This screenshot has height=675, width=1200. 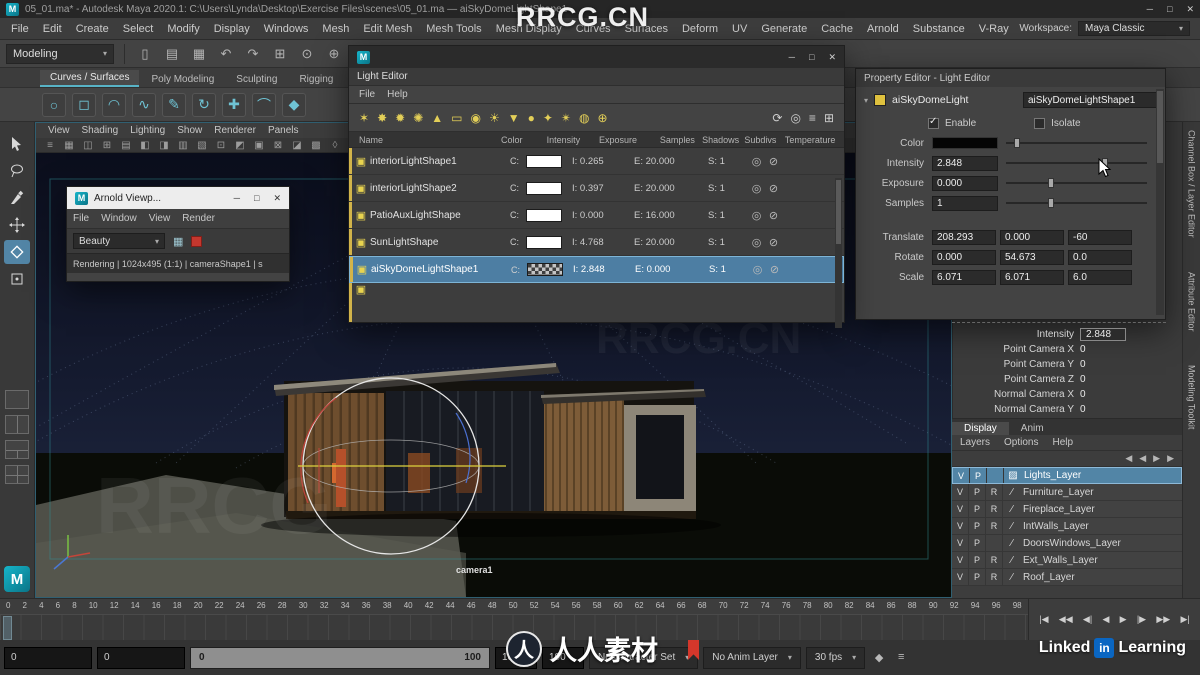 I want to click on layer-row: V P R ∕ Furniture_Layer, so click(x=1067, y=492).